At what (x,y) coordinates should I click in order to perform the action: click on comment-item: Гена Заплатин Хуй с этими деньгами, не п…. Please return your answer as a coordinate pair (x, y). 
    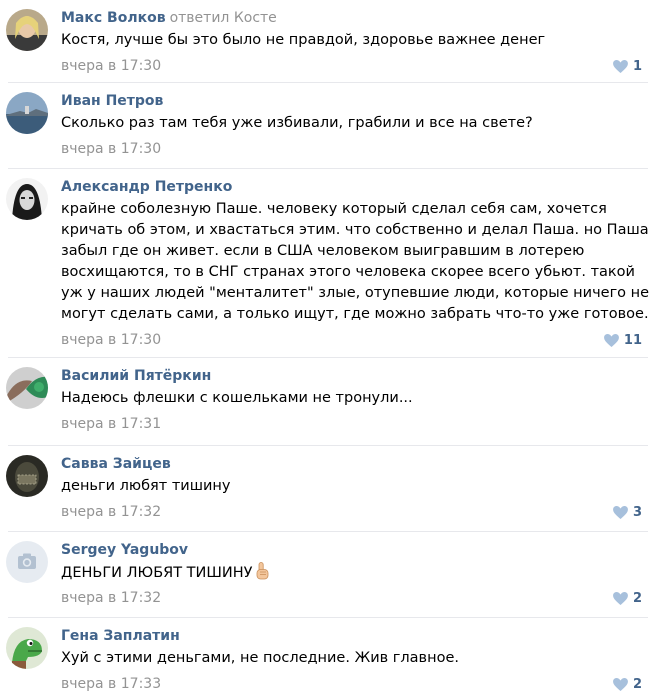
    Looking at the image, I should click on (328, 654).